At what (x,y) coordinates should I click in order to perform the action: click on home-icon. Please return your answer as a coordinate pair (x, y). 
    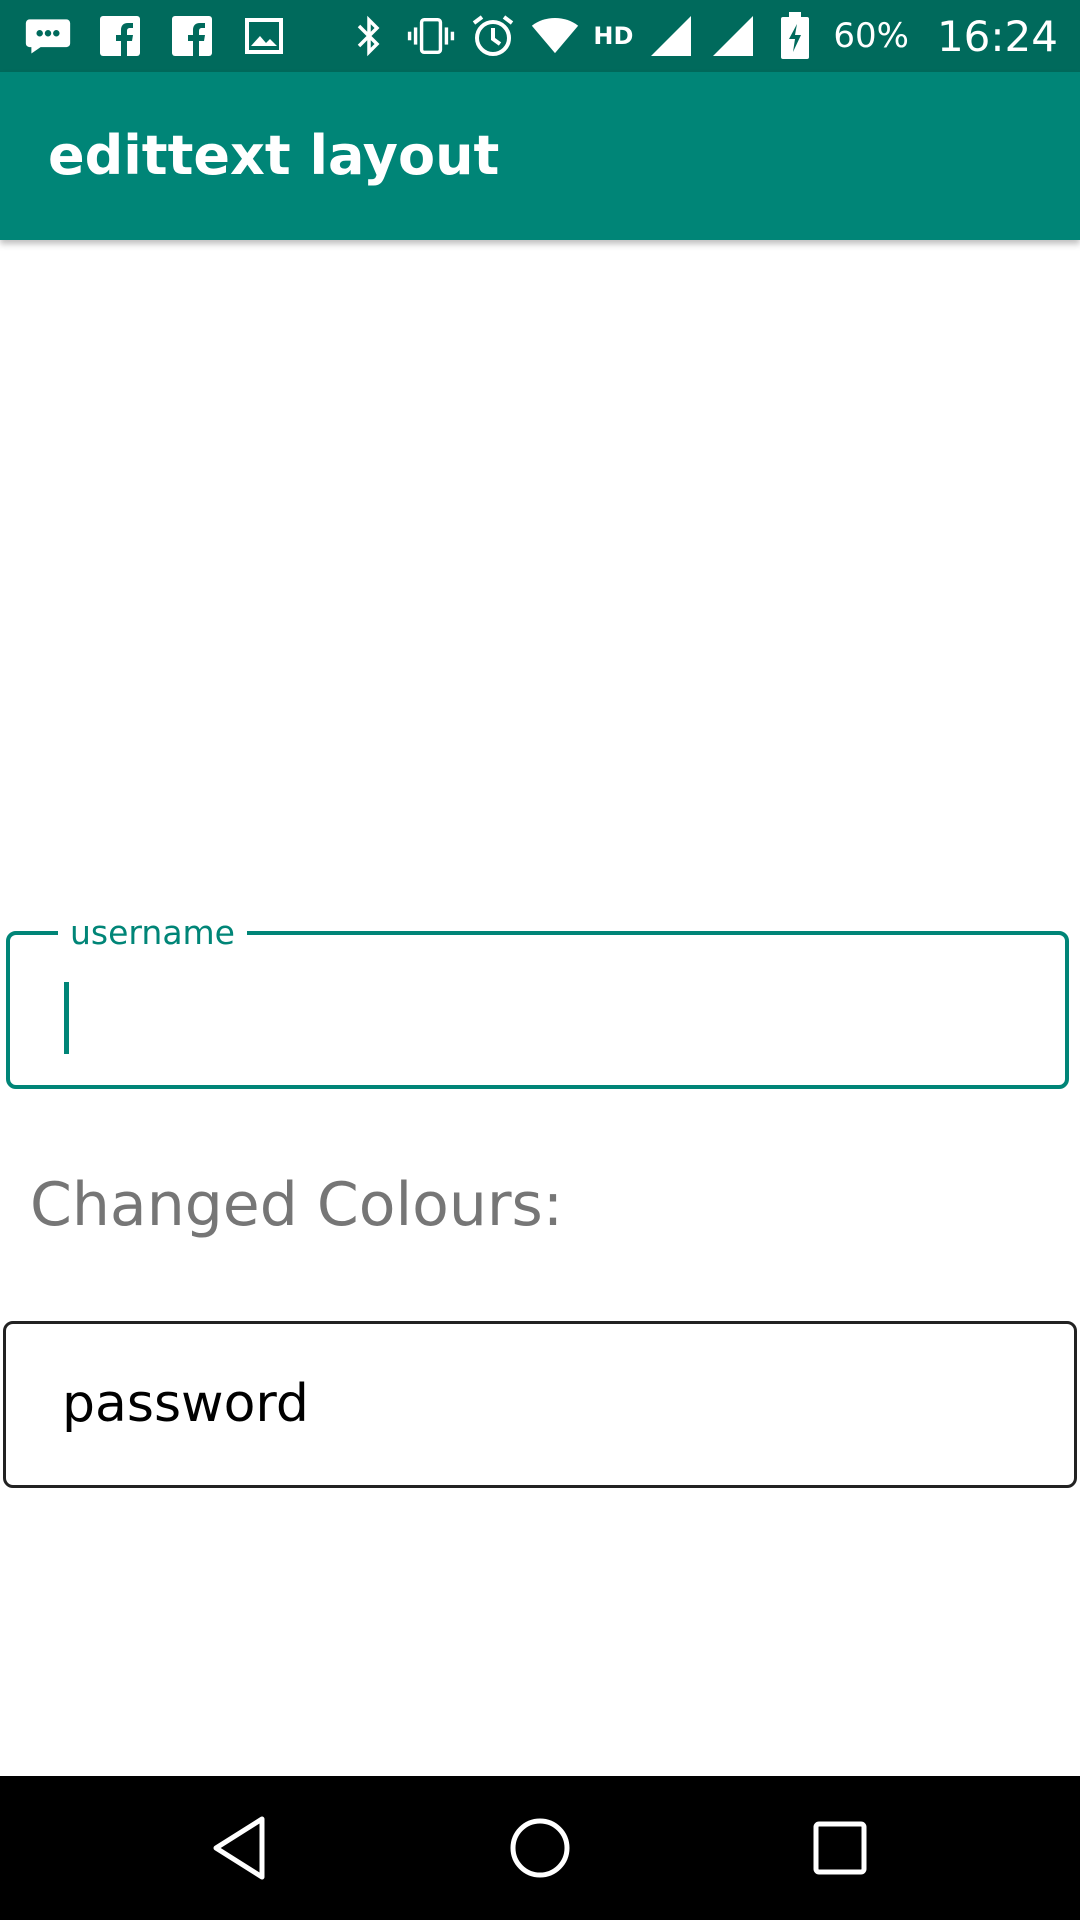
    Looking at the image, I should click on (540, 1848).